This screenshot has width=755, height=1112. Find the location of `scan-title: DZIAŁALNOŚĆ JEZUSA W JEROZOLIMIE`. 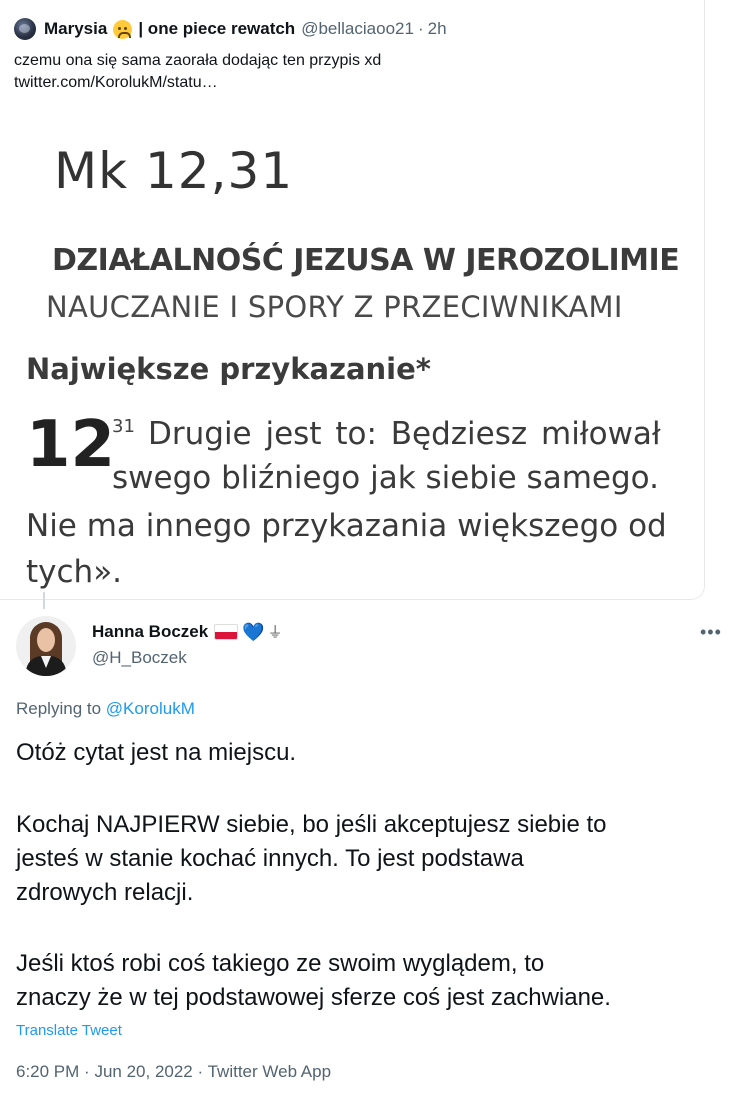

scan-title: DZIAŁALNOŚĆ JEZUSA W JEROZOLIMIE is located at coordinates (366, 260).